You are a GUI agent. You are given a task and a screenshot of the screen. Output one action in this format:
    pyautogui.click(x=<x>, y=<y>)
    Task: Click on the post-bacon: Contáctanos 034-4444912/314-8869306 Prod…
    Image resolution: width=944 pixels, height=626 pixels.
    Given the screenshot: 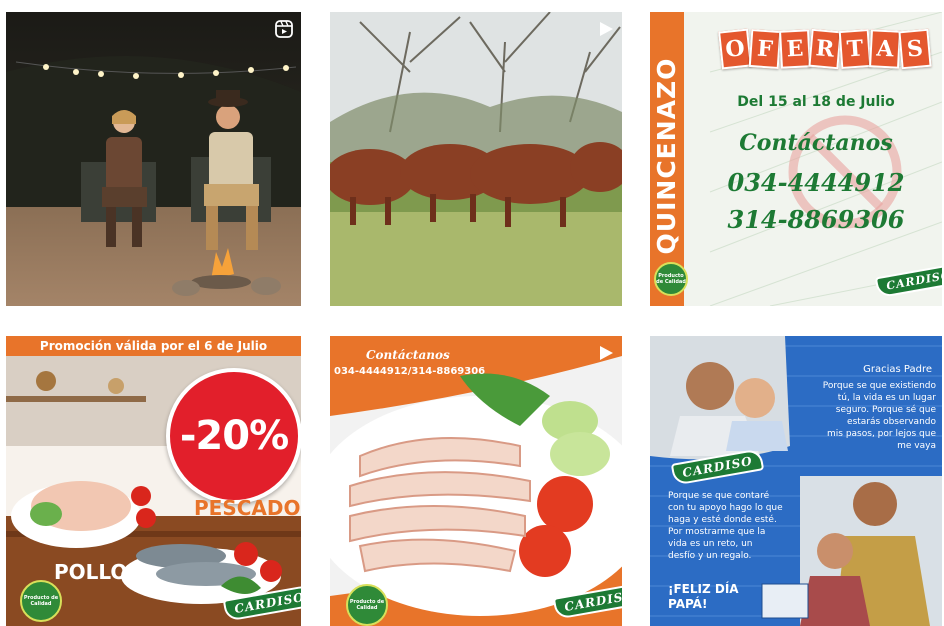 What is the action you would take?
    pyautogui.click(x=476, y=481)
    